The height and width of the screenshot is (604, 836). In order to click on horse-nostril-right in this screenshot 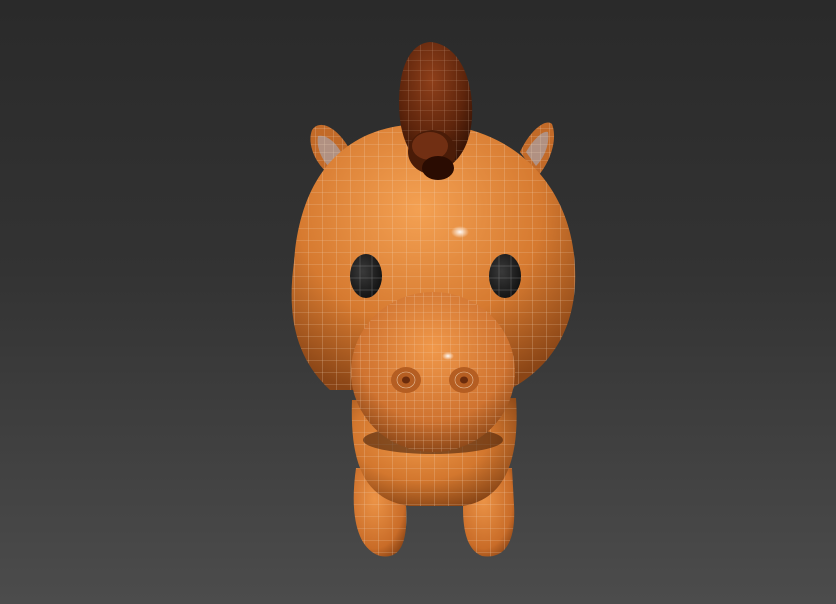, I will do `click(464, 380)`.